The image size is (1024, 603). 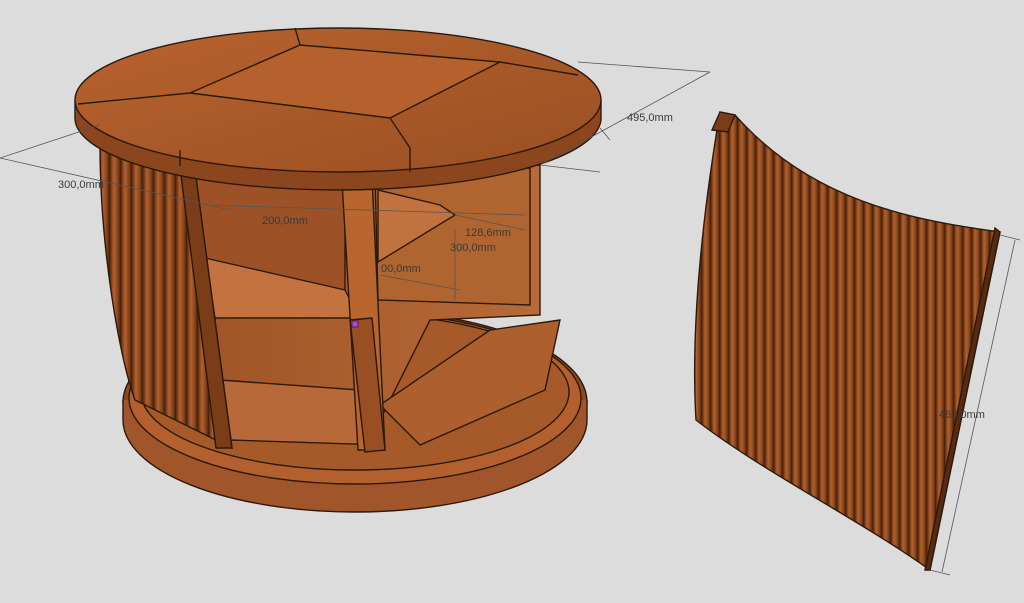 What do you see at coordinates (962, 415) in the screenshot?
I see `dim-panel-height: 465,0mm` at bounding box center [962, 415].